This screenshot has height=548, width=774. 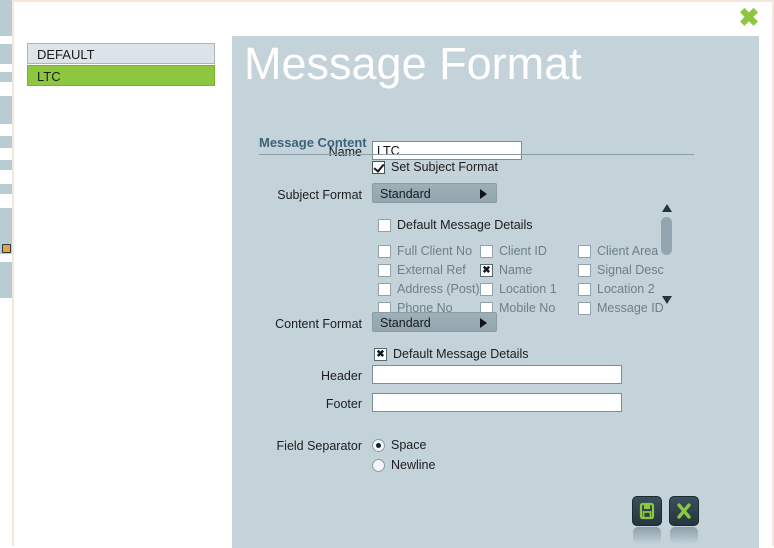 I want to click on content-default-details-label: Default Message Details, so click(x=461, y=354).